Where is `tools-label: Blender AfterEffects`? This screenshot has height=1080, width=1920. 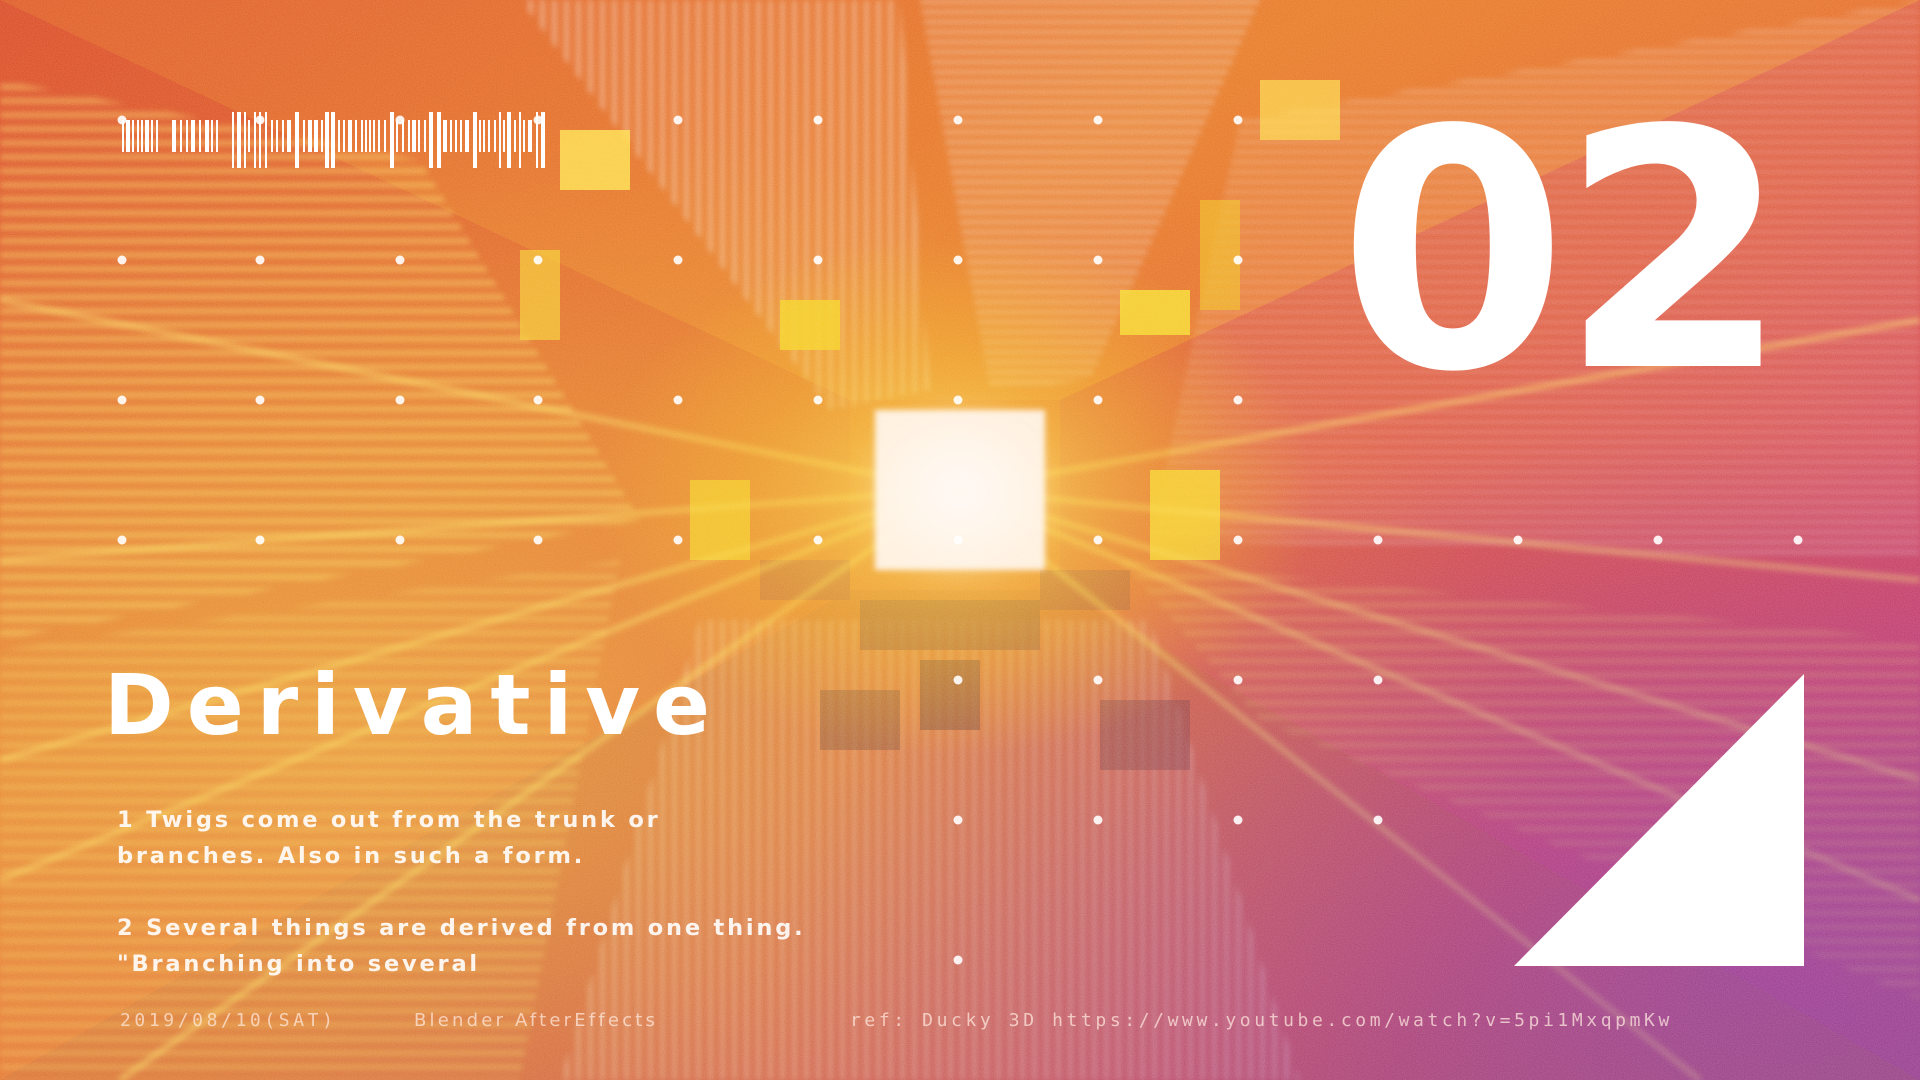
tools-label: Blender AfterEffects is located at coordinates (536, 1020).